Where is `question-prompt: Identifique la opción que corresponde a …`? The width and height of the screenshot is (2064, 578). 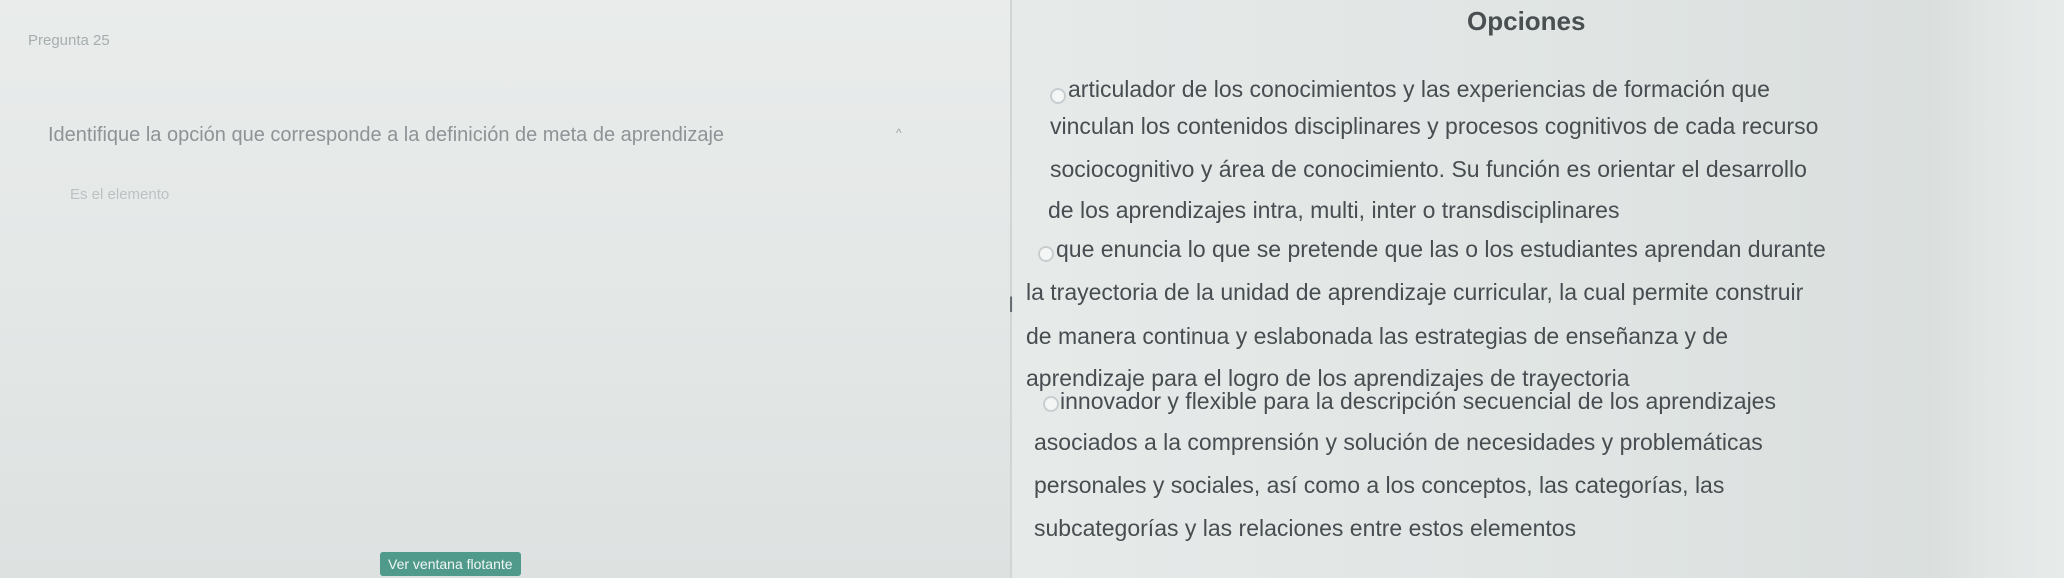 question-prompt: Identifique la opción que corresponde a … is located at coordinates (386, 135).